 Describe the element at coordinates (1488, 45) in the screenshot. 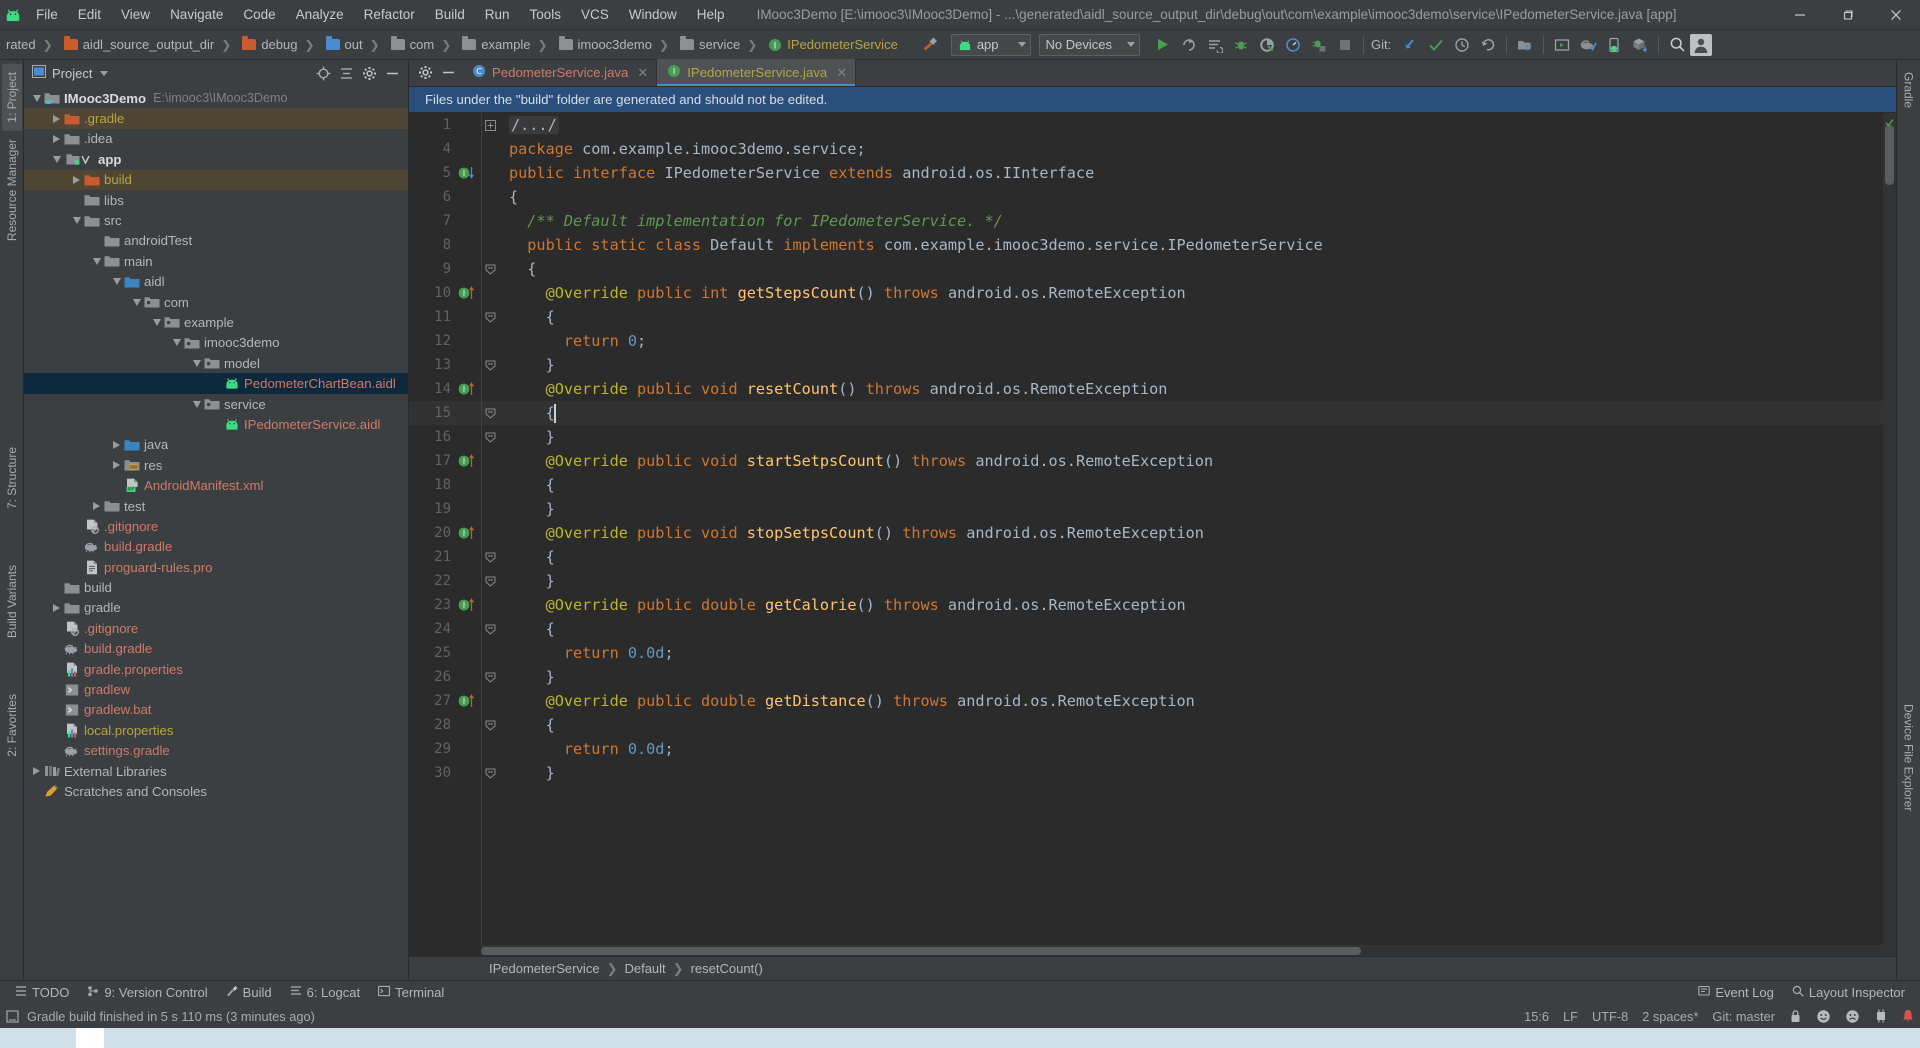

I see `undo-icon` at that location.